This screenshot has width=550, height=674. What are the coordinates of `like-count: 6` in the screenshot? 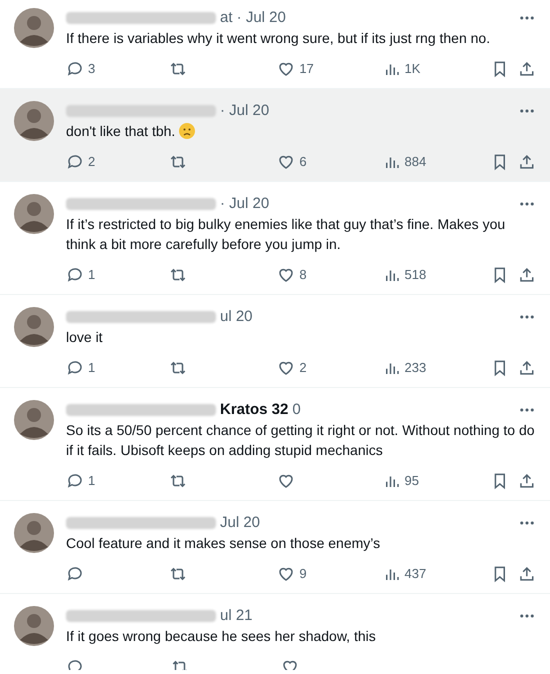 It's located at (303, 162).